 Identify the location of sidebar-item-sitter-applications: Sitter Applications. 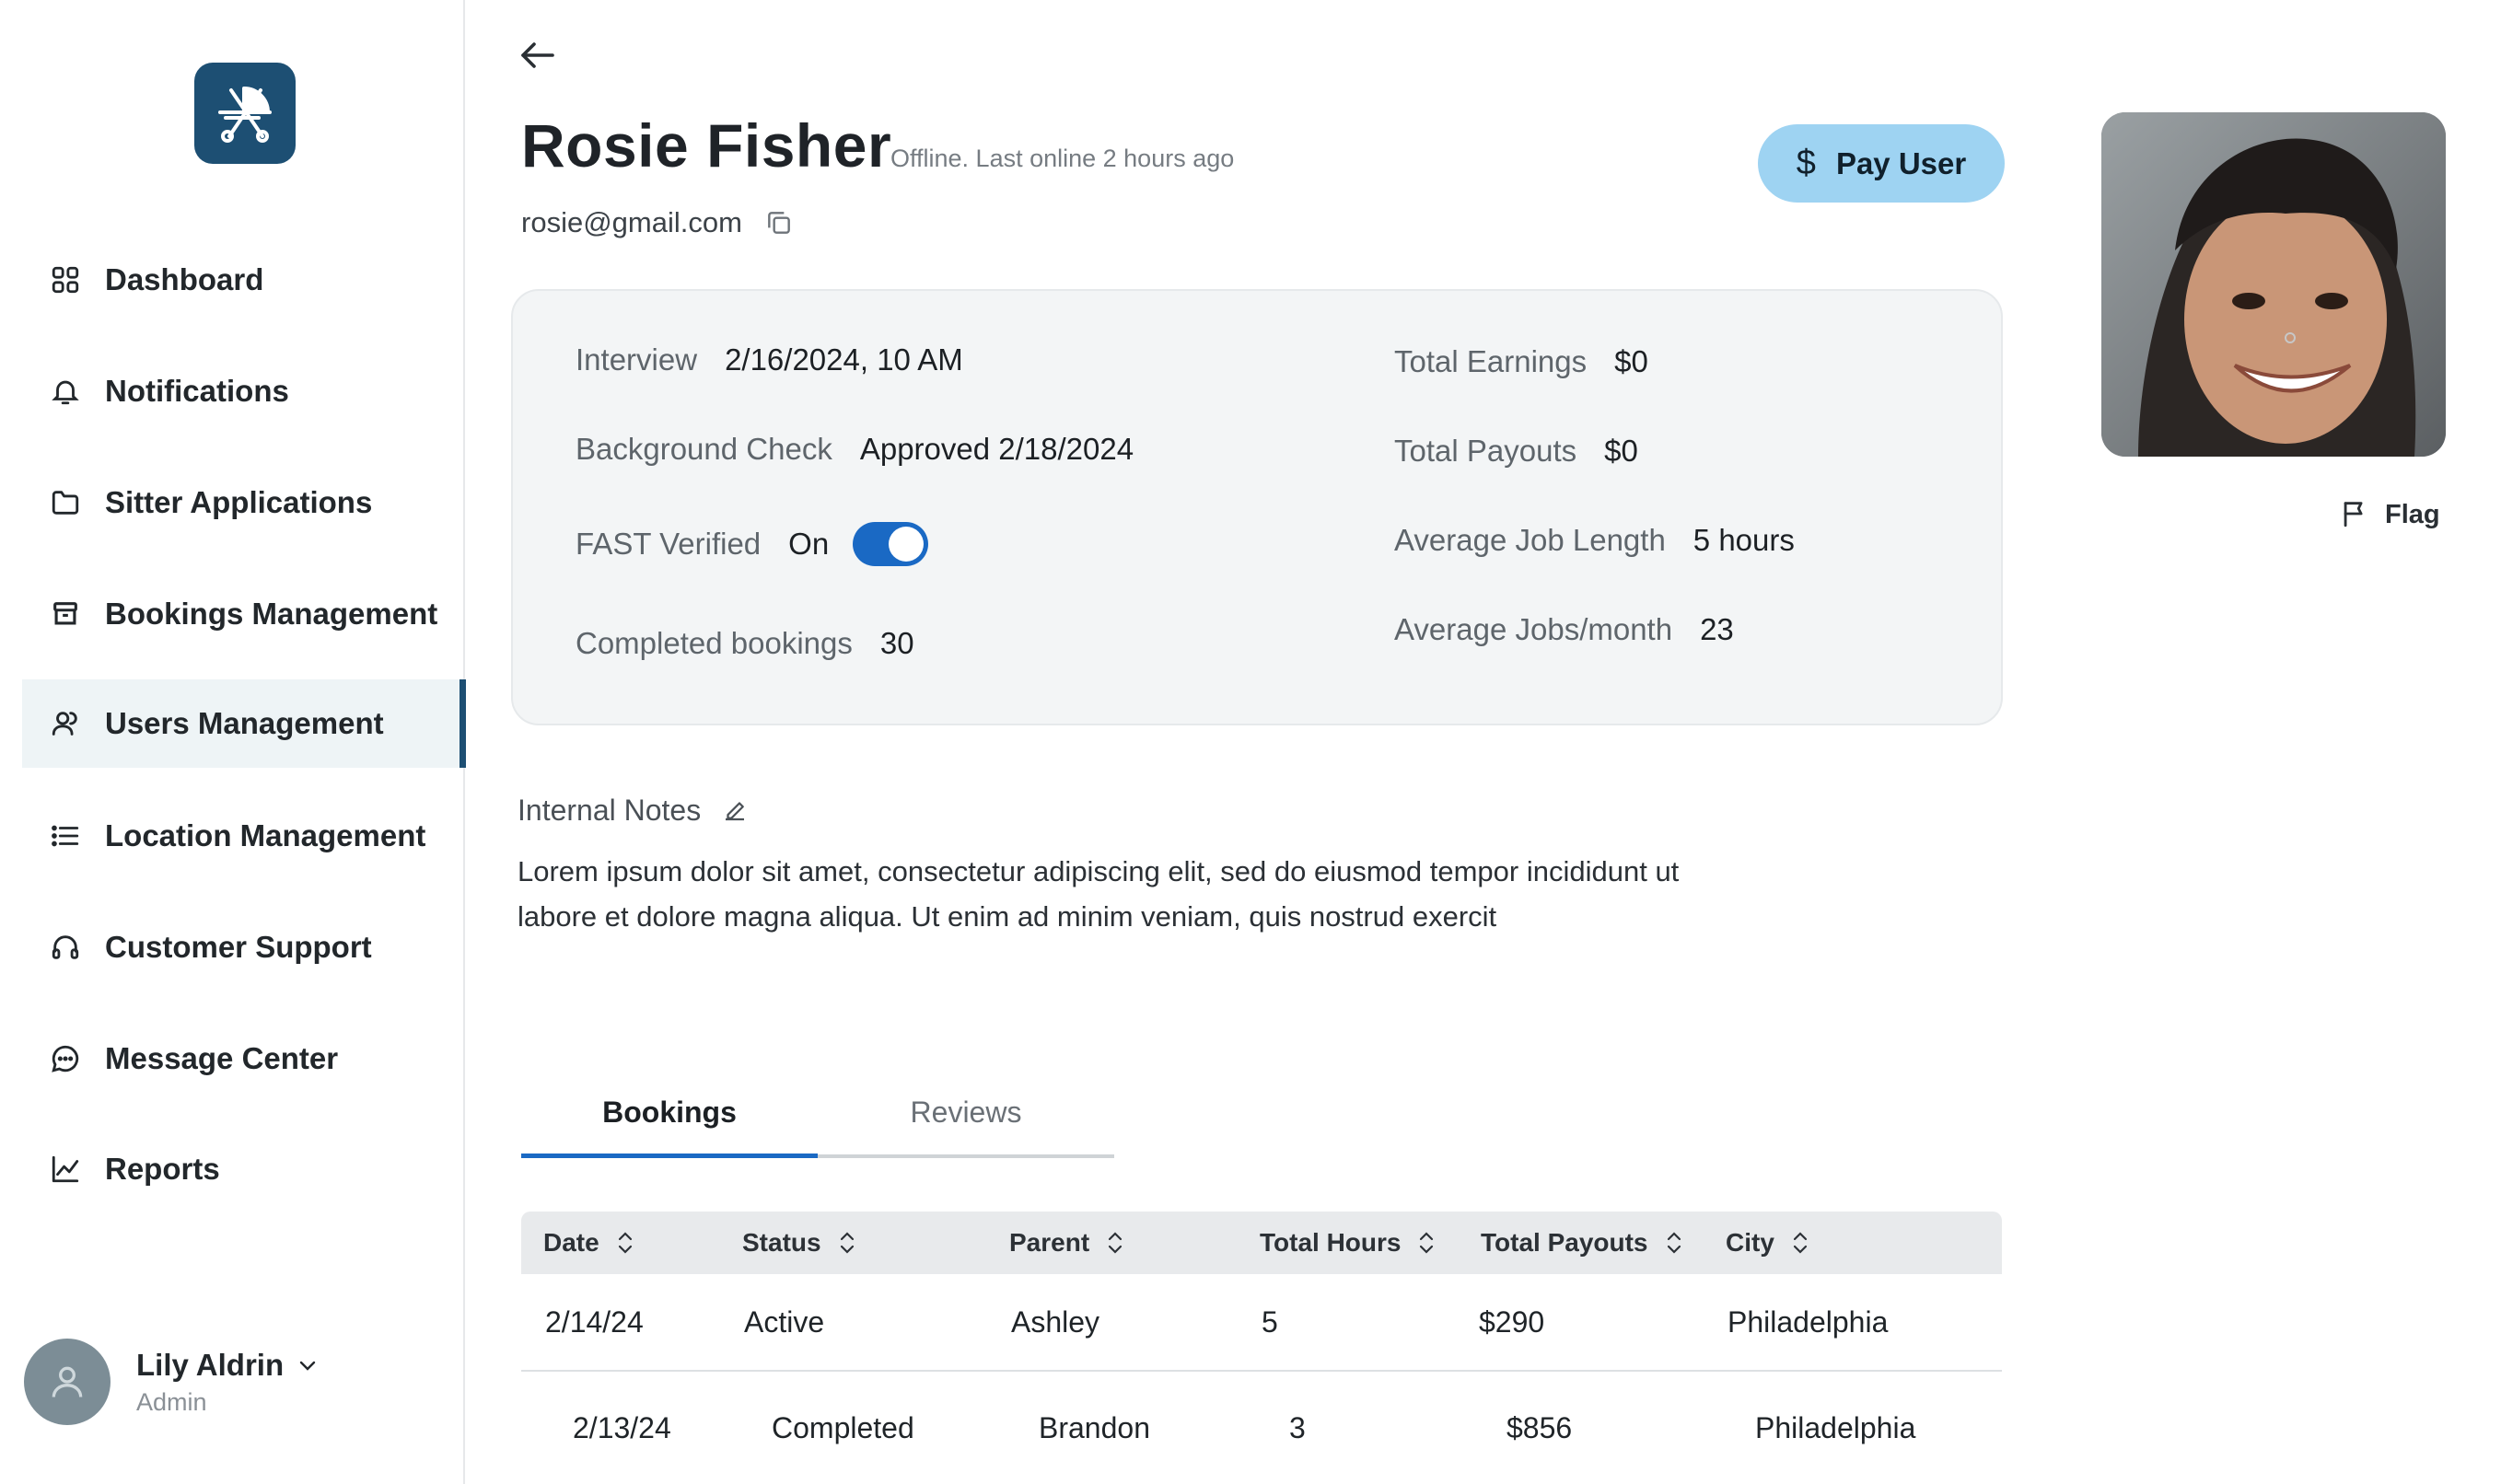
(244, 502).